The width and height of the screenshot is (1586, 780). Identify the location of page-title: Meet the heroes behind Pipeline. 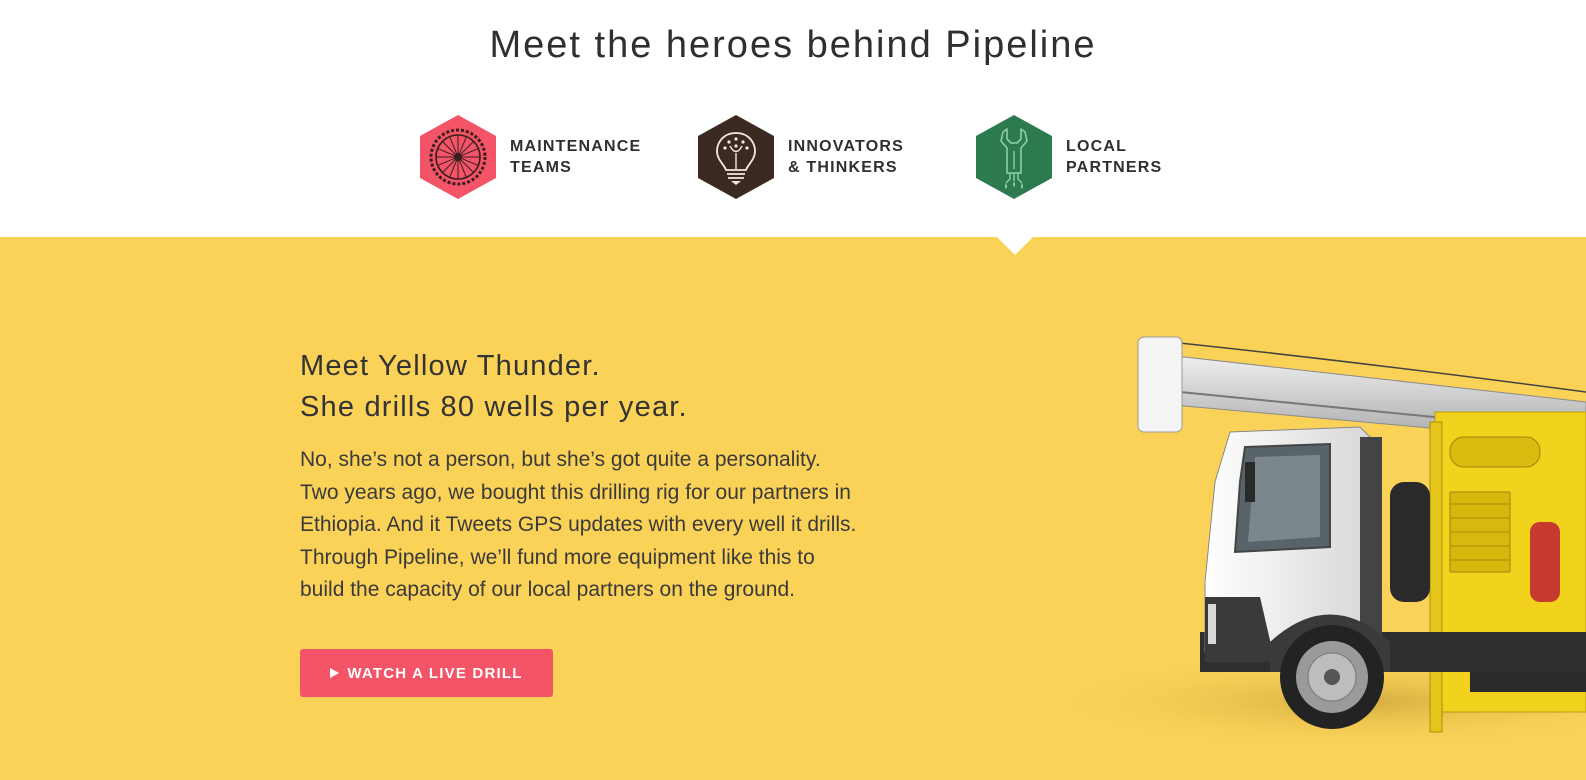
(793, 45).